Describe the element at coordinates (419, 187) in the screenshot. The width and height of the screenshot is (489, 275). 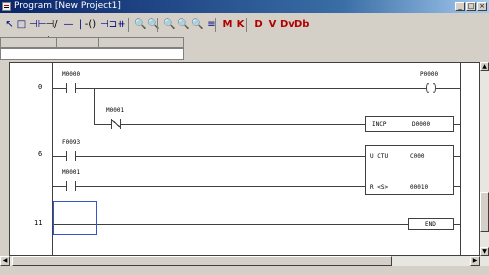
I see `counter-preset: 00010` at that location.